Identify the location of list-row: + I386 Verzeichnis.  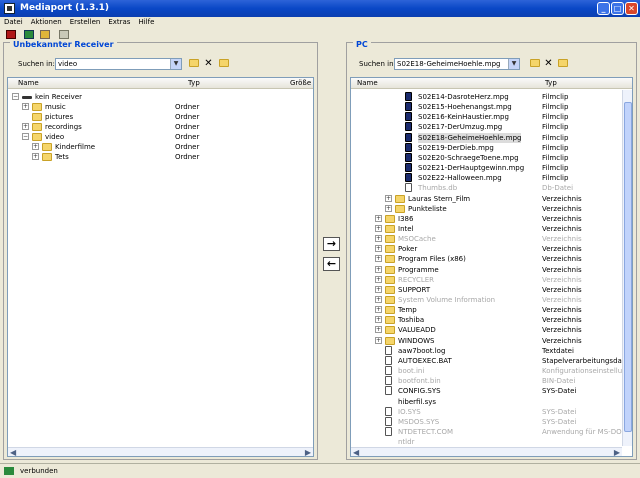
(491, 219).